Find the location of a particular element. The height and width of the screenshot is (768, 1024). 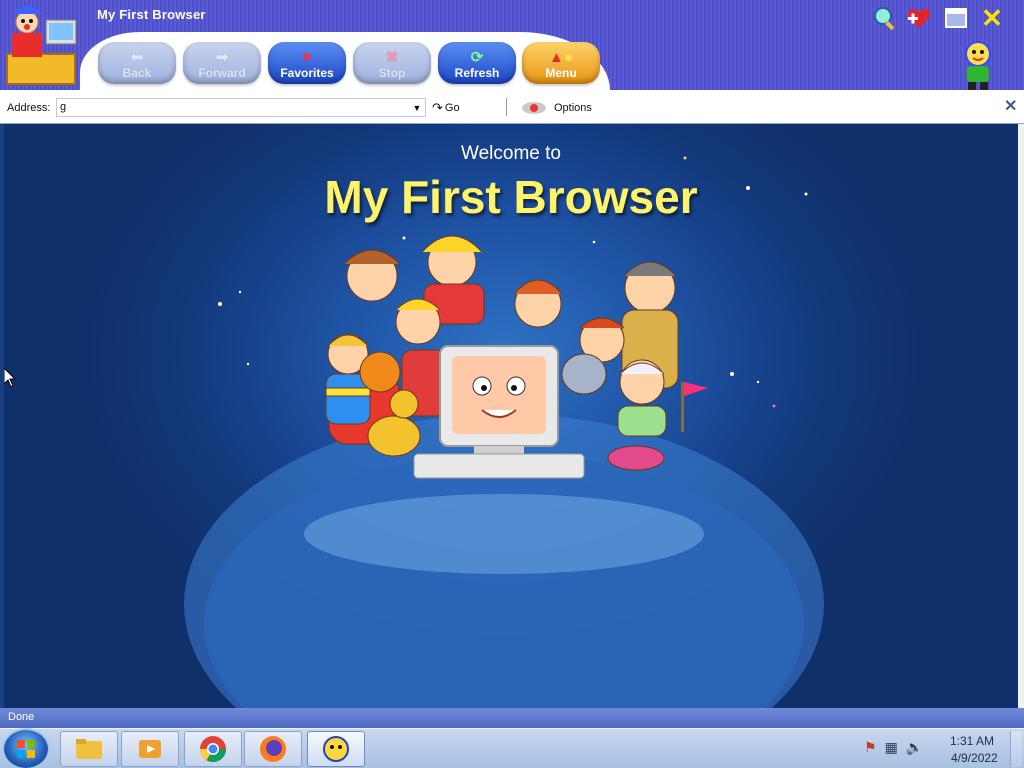

taskbar-chrome is located at coordinates (213, 749).